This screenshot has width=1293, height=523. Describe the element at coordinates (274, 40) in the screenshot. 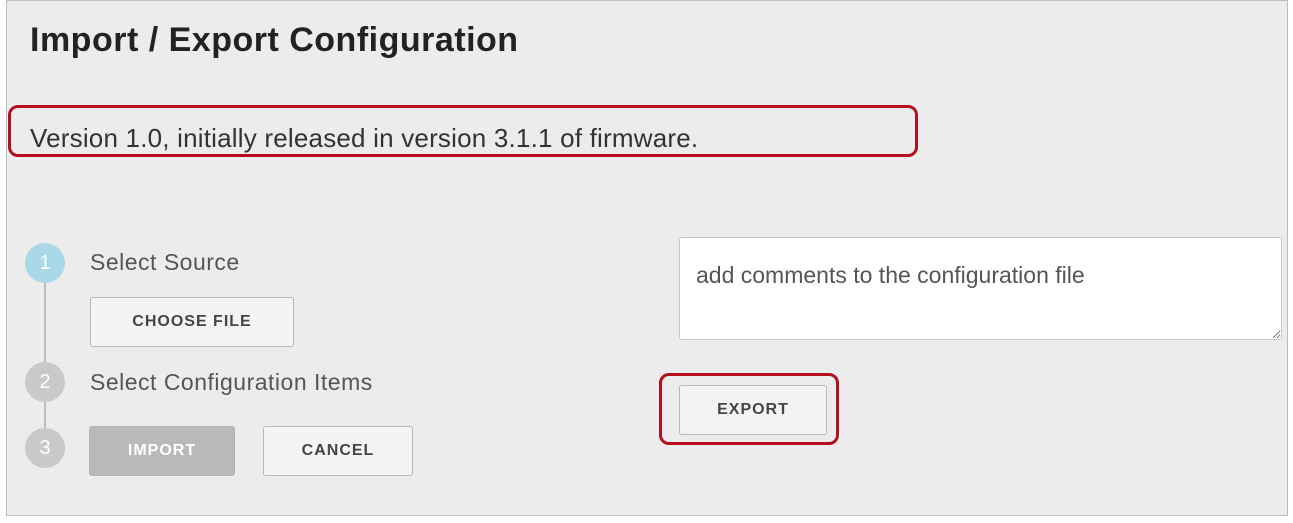

I see `page-title: Import / Export Configuration` at that location.